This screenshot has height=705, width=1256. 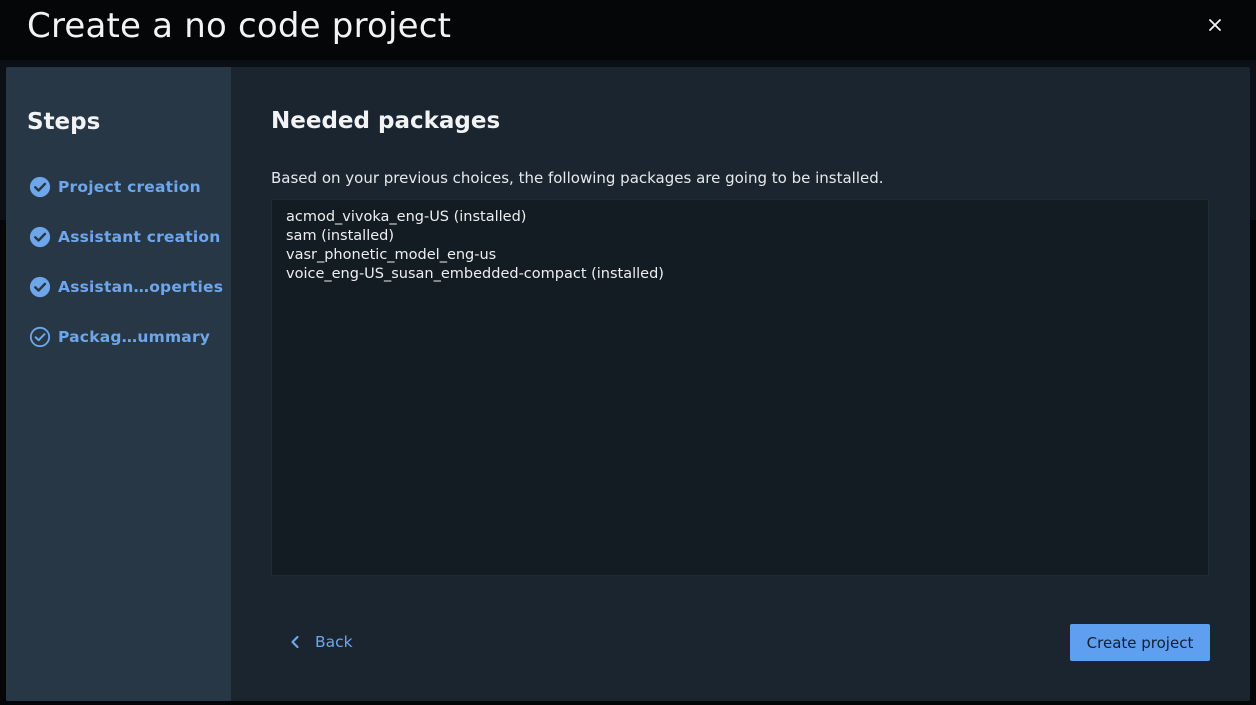 What do you see at coordinates (391, 255) in the screenshot?
I see `package-item: vasr_phonetic_model_eng-us` at bounding box center [391, 255].